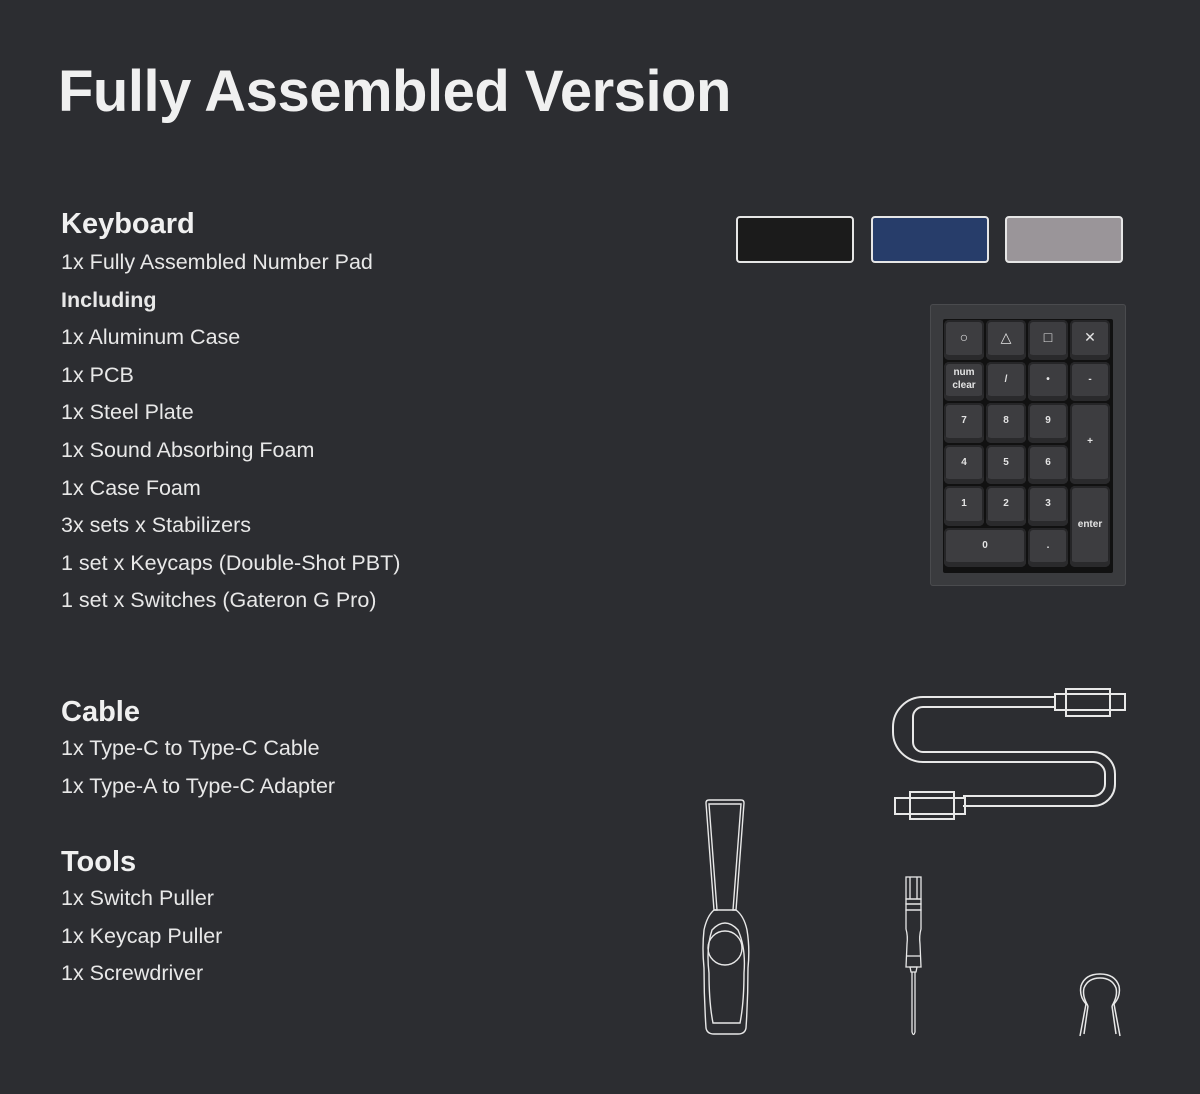 Image resolution: width=1200 pixels, height=1094 pixels. What do you see at coordinates (219, 600) in the screenshot?
I see `list-item: 1 set x Switches (Gateron G Pro)` at bounding box center [219, 600].